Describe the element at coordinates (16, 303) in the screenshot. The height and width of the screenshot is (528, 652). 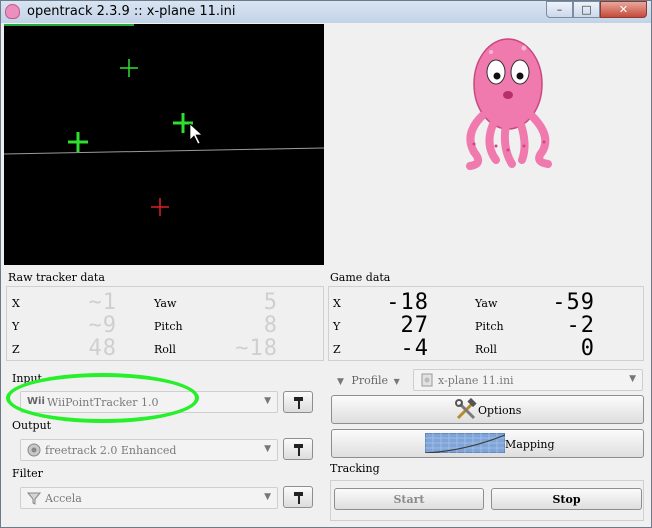
I see `raw-x-label: X` at that location.